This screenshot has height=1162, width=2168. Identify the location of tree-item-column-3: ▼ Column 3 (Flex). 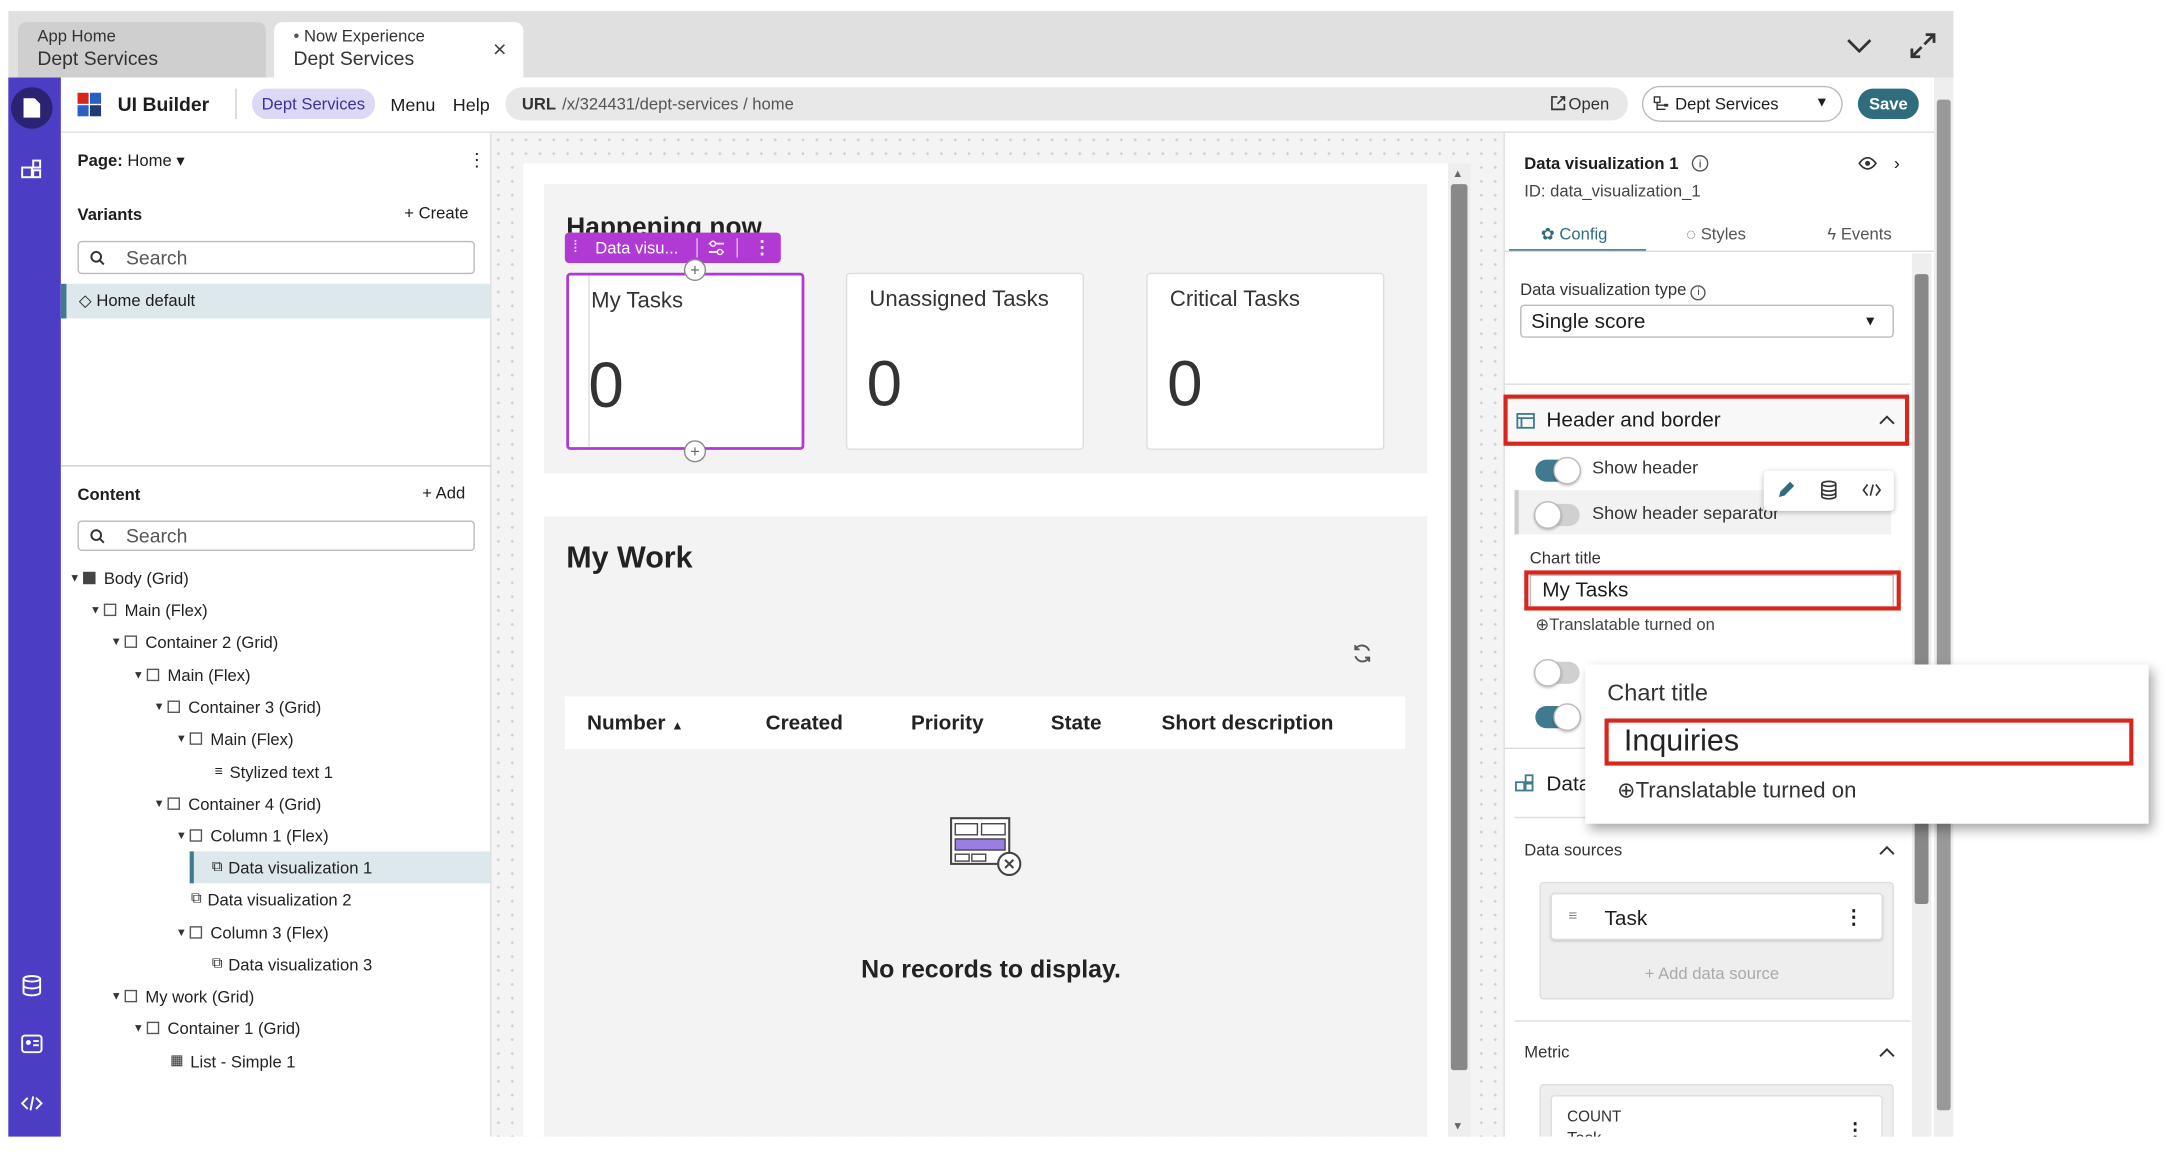
(252, 932).